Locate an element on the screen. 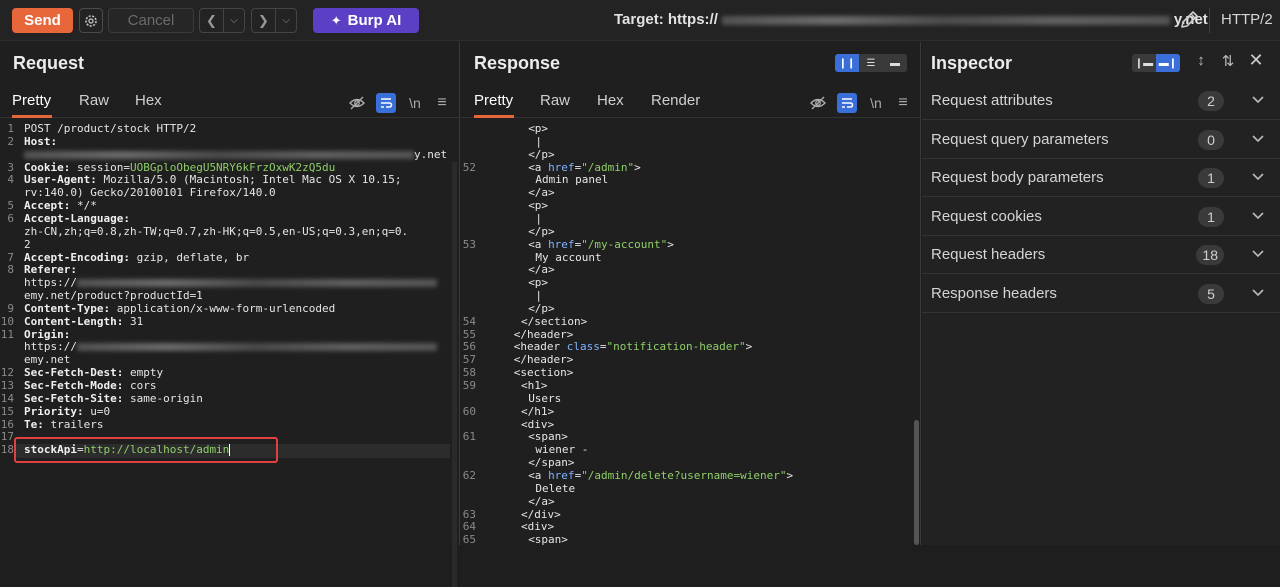  header-value: rv:140.0) Gecko/20100101 Firefox/140.0 is located at coordinates (150, 192).